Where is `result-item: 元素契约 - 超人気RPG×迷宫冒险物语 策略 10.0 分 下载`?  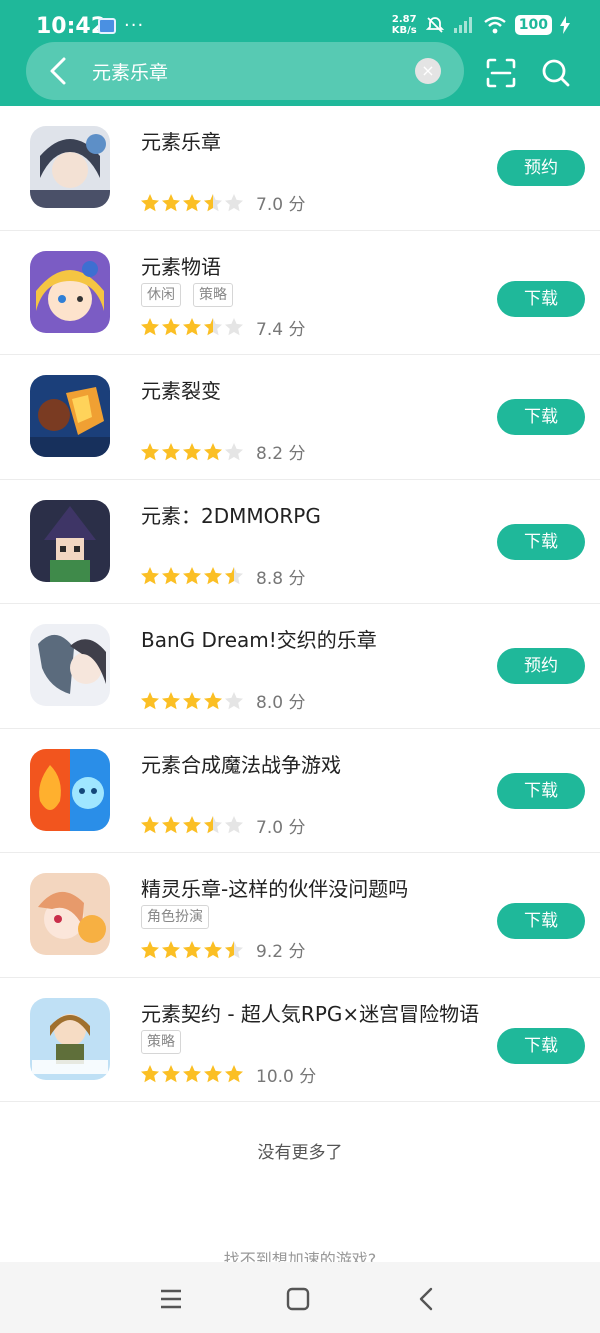
result-item: 元素契约 - 超人気RPG×迷宫冒险物语 策略 10.0 分 下载 is located at coordinates (300, 1040).